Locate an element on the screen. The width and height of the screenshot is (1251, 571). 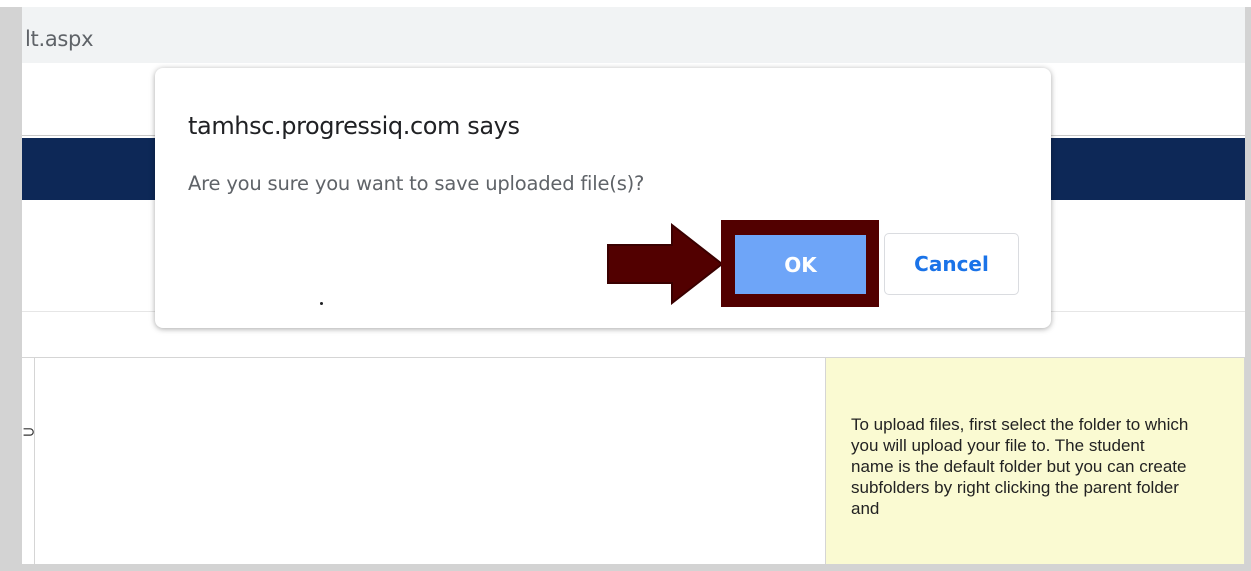
frame-right is located at coordinates (1248, 289).